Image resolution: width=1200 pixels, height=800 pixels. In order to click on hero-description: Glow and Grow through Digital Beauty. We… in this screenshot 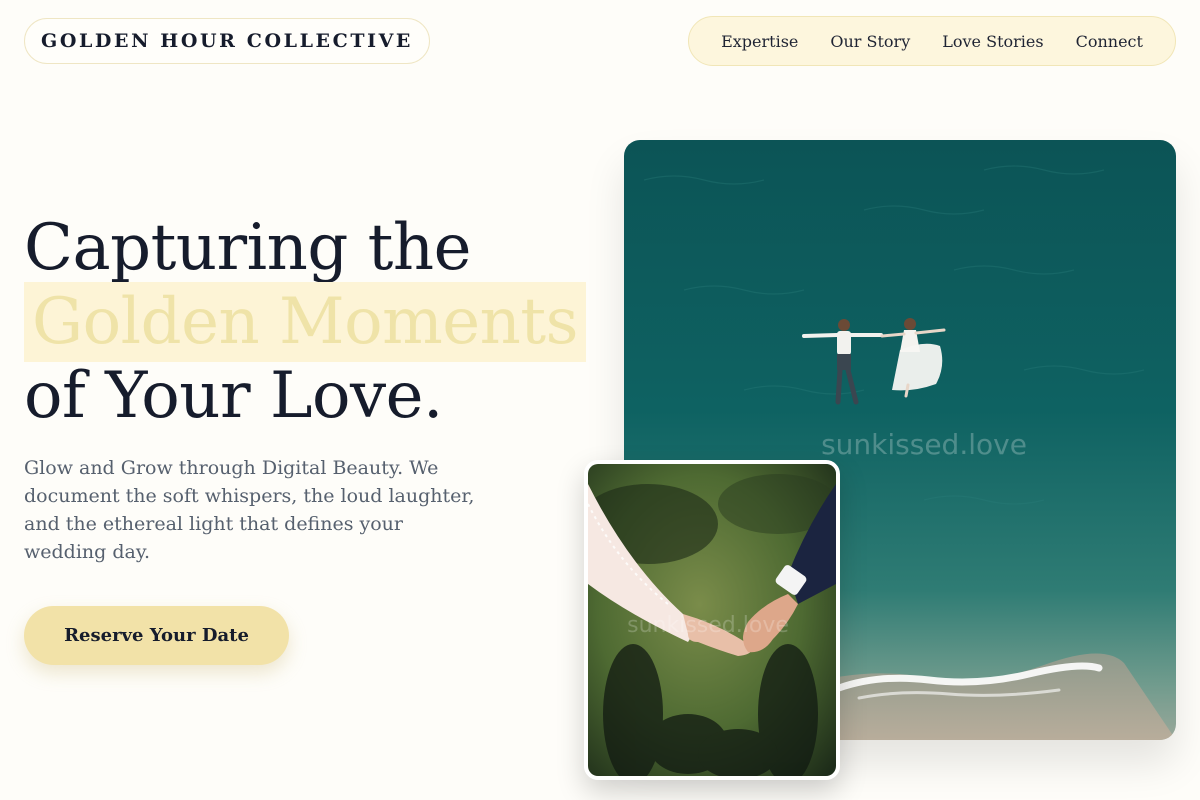, I will do `click(249, 510)`.